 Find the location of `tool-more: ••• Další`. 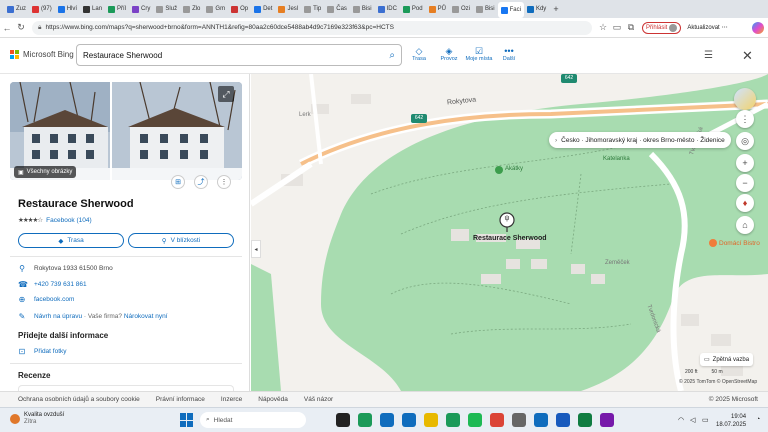

tool-more: ••• Další is located at coordinates (509, 54).